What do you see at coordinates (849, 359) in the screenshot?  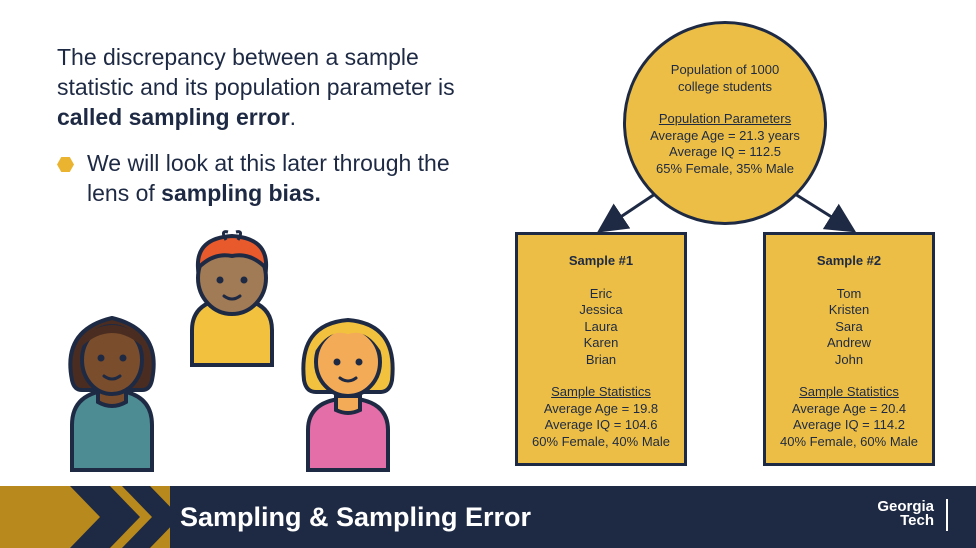 I see `sample-2-name: John` at bounding box center [849, 359].